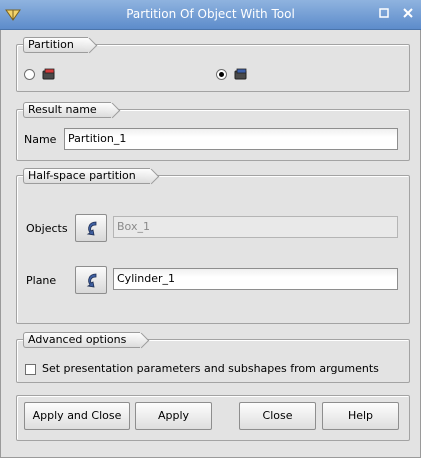 This screenshot has width=421, height=458. I want to click on close-button: Close, so click(277, 416).